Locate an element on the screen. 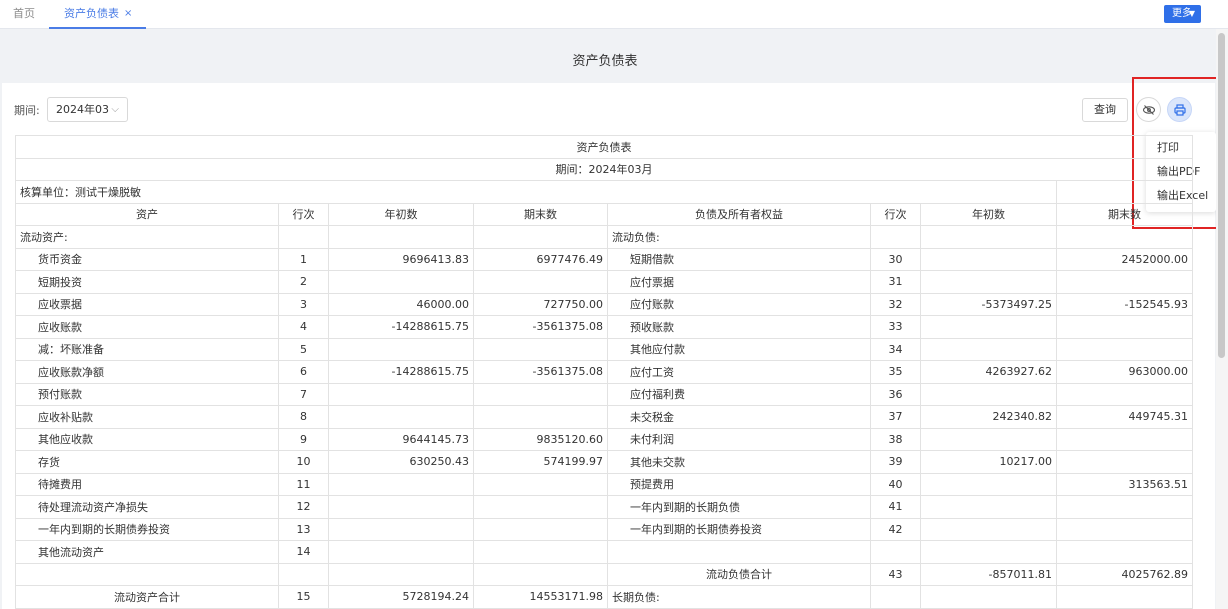  table-cell: 11 is located at coordinates (303, 484).